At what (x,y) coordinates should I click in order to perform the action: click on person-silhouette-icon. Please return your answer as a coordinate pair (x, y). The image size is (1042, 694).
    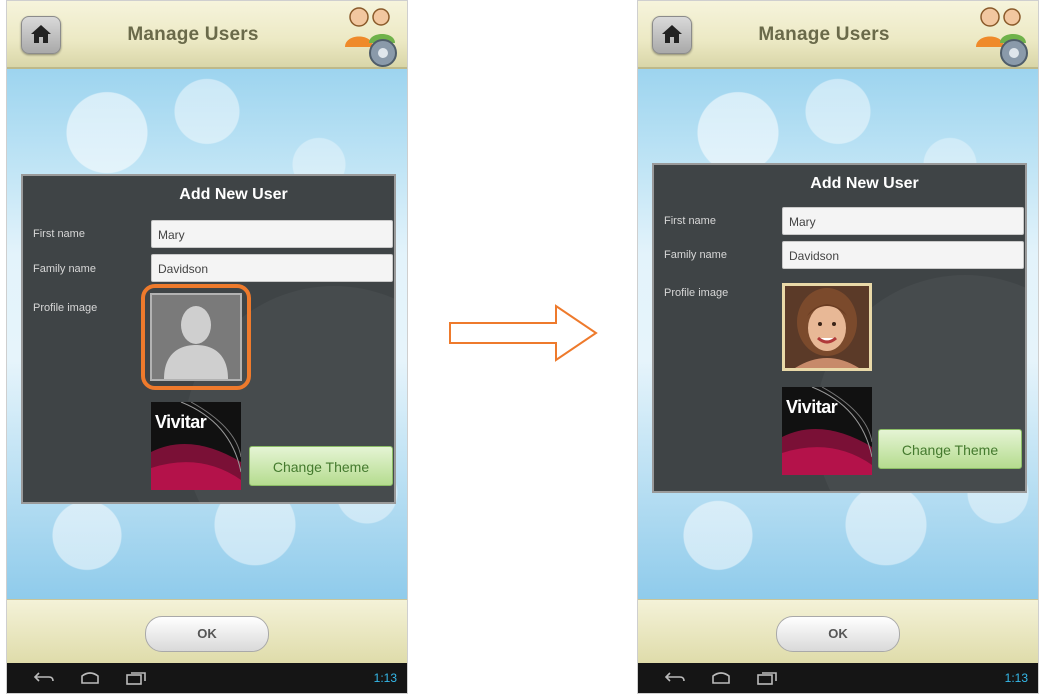
    Looking at the image, I should click on (196, 342).